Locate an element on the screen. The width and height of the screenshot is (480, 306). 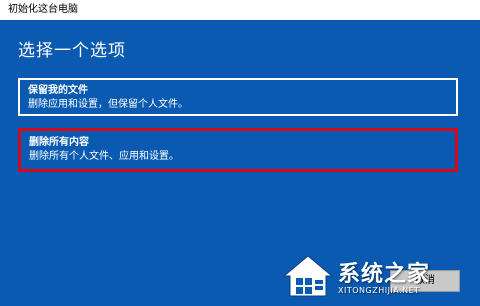
option-title: 删除所有内容 is located at coordinates (59, 142).